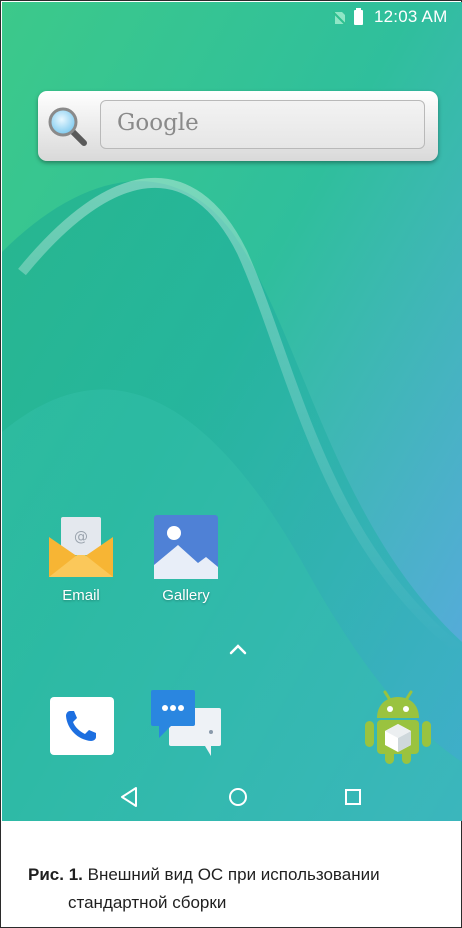 This screenshot has height=928, width=462. Describe the element at coordinates (353, 797) in the screenshot. I see `recents-icon` at that location.